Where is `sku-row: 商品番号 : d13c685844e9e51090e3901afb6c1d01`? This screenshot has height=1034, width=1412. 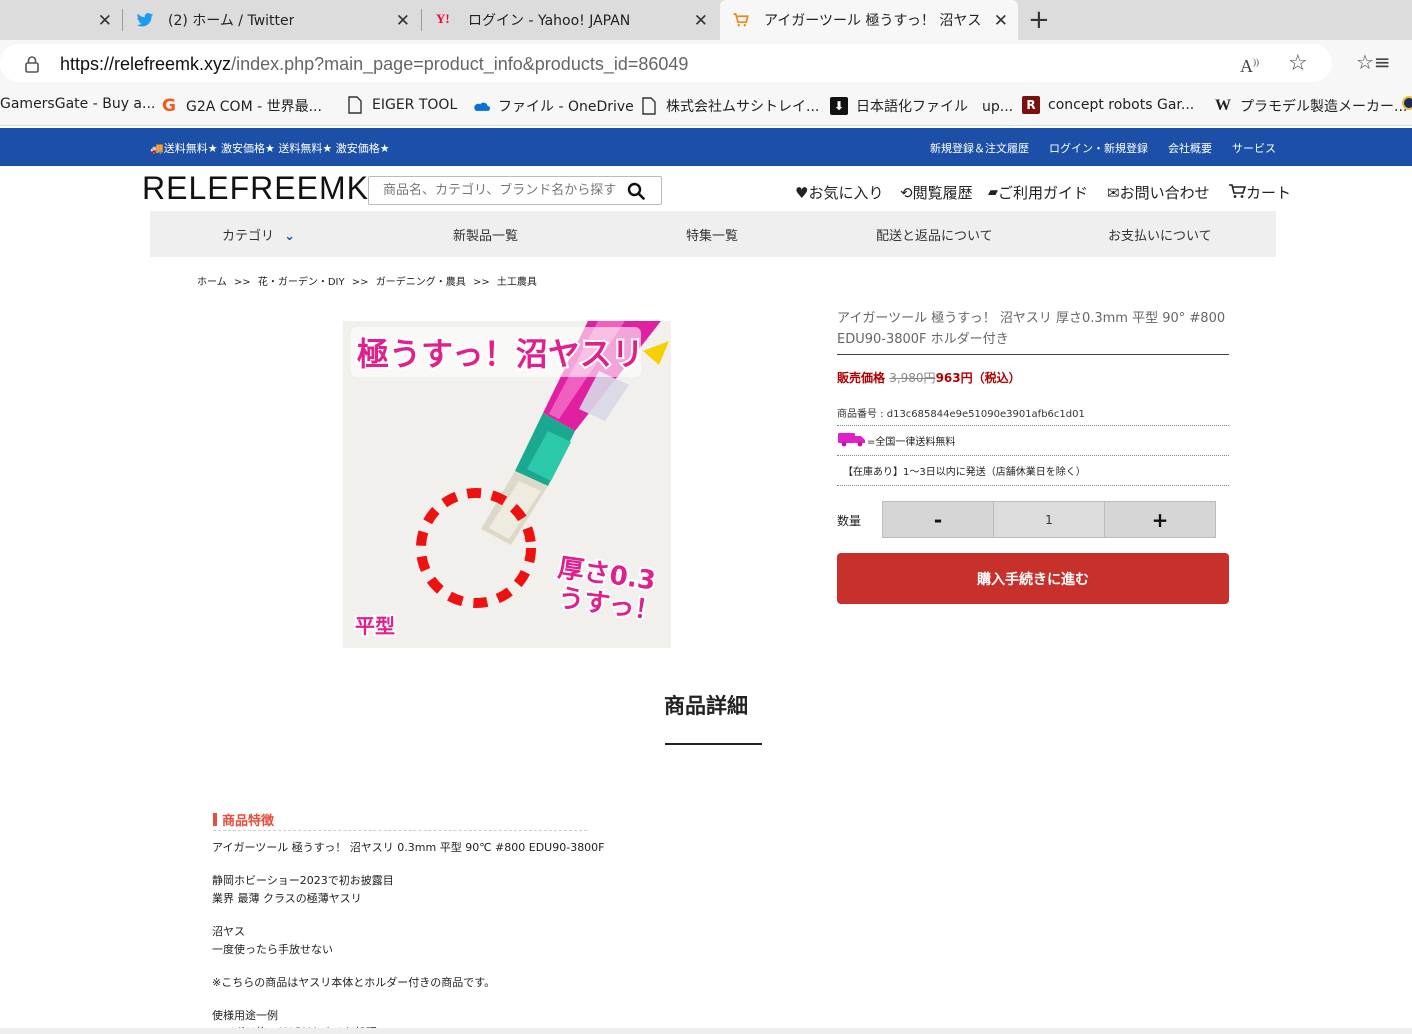 sku-row: 商品番号 : d13c685844e9e51090e3901afb6c1d01 is located at coordinates (961, 412).